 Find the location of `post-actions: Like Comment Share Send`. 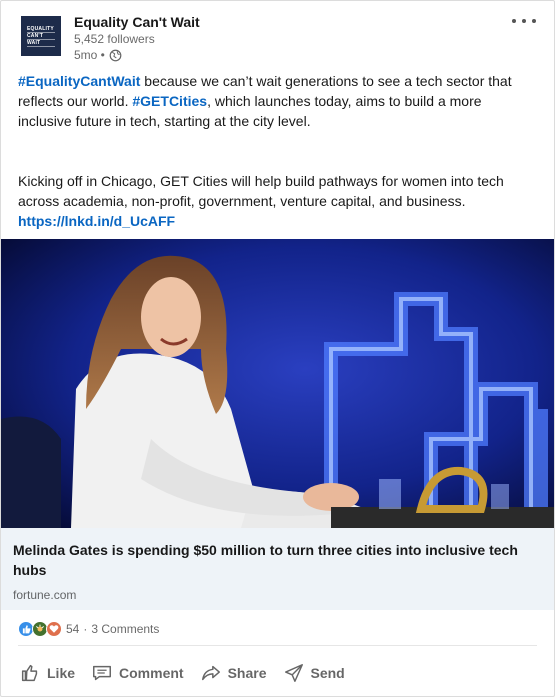

post-actions: Like Comment Share Send is located at coordinates (182, 673).